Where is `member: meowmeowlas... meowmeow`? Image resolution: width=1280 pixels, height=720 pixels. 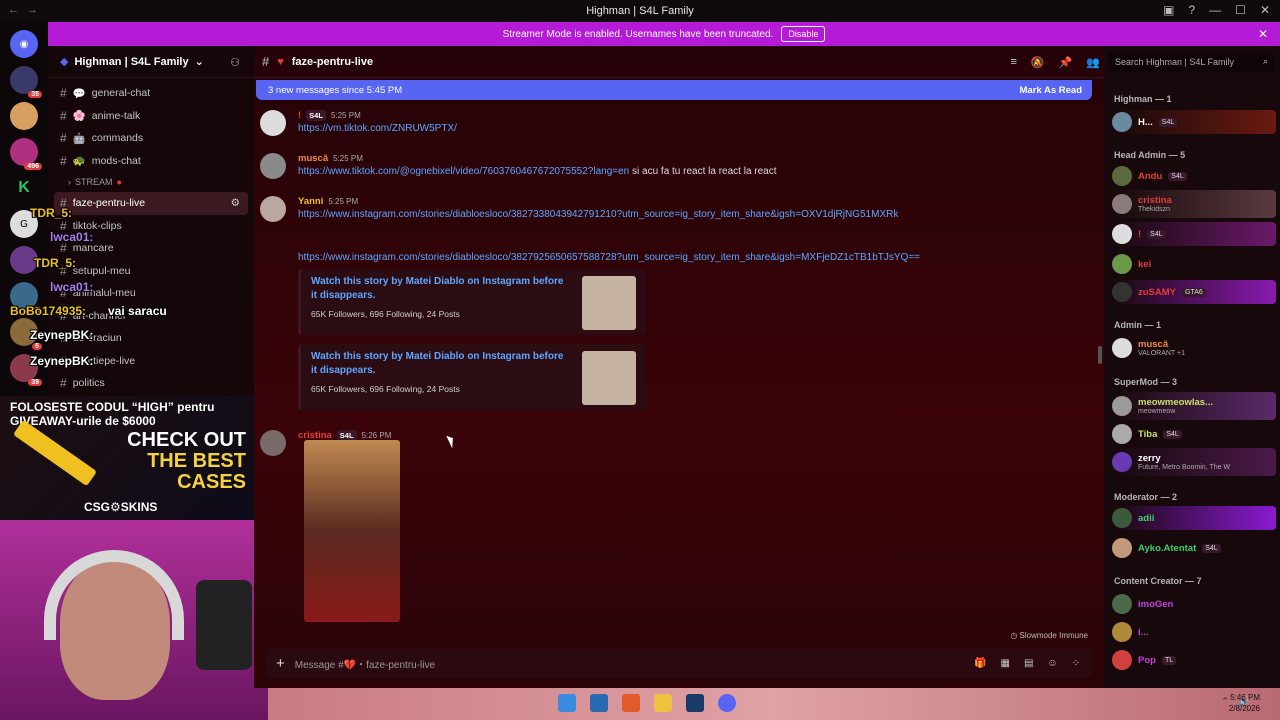
member: meowmeowlas... meowmeow is located at coordinates (1194, 406).